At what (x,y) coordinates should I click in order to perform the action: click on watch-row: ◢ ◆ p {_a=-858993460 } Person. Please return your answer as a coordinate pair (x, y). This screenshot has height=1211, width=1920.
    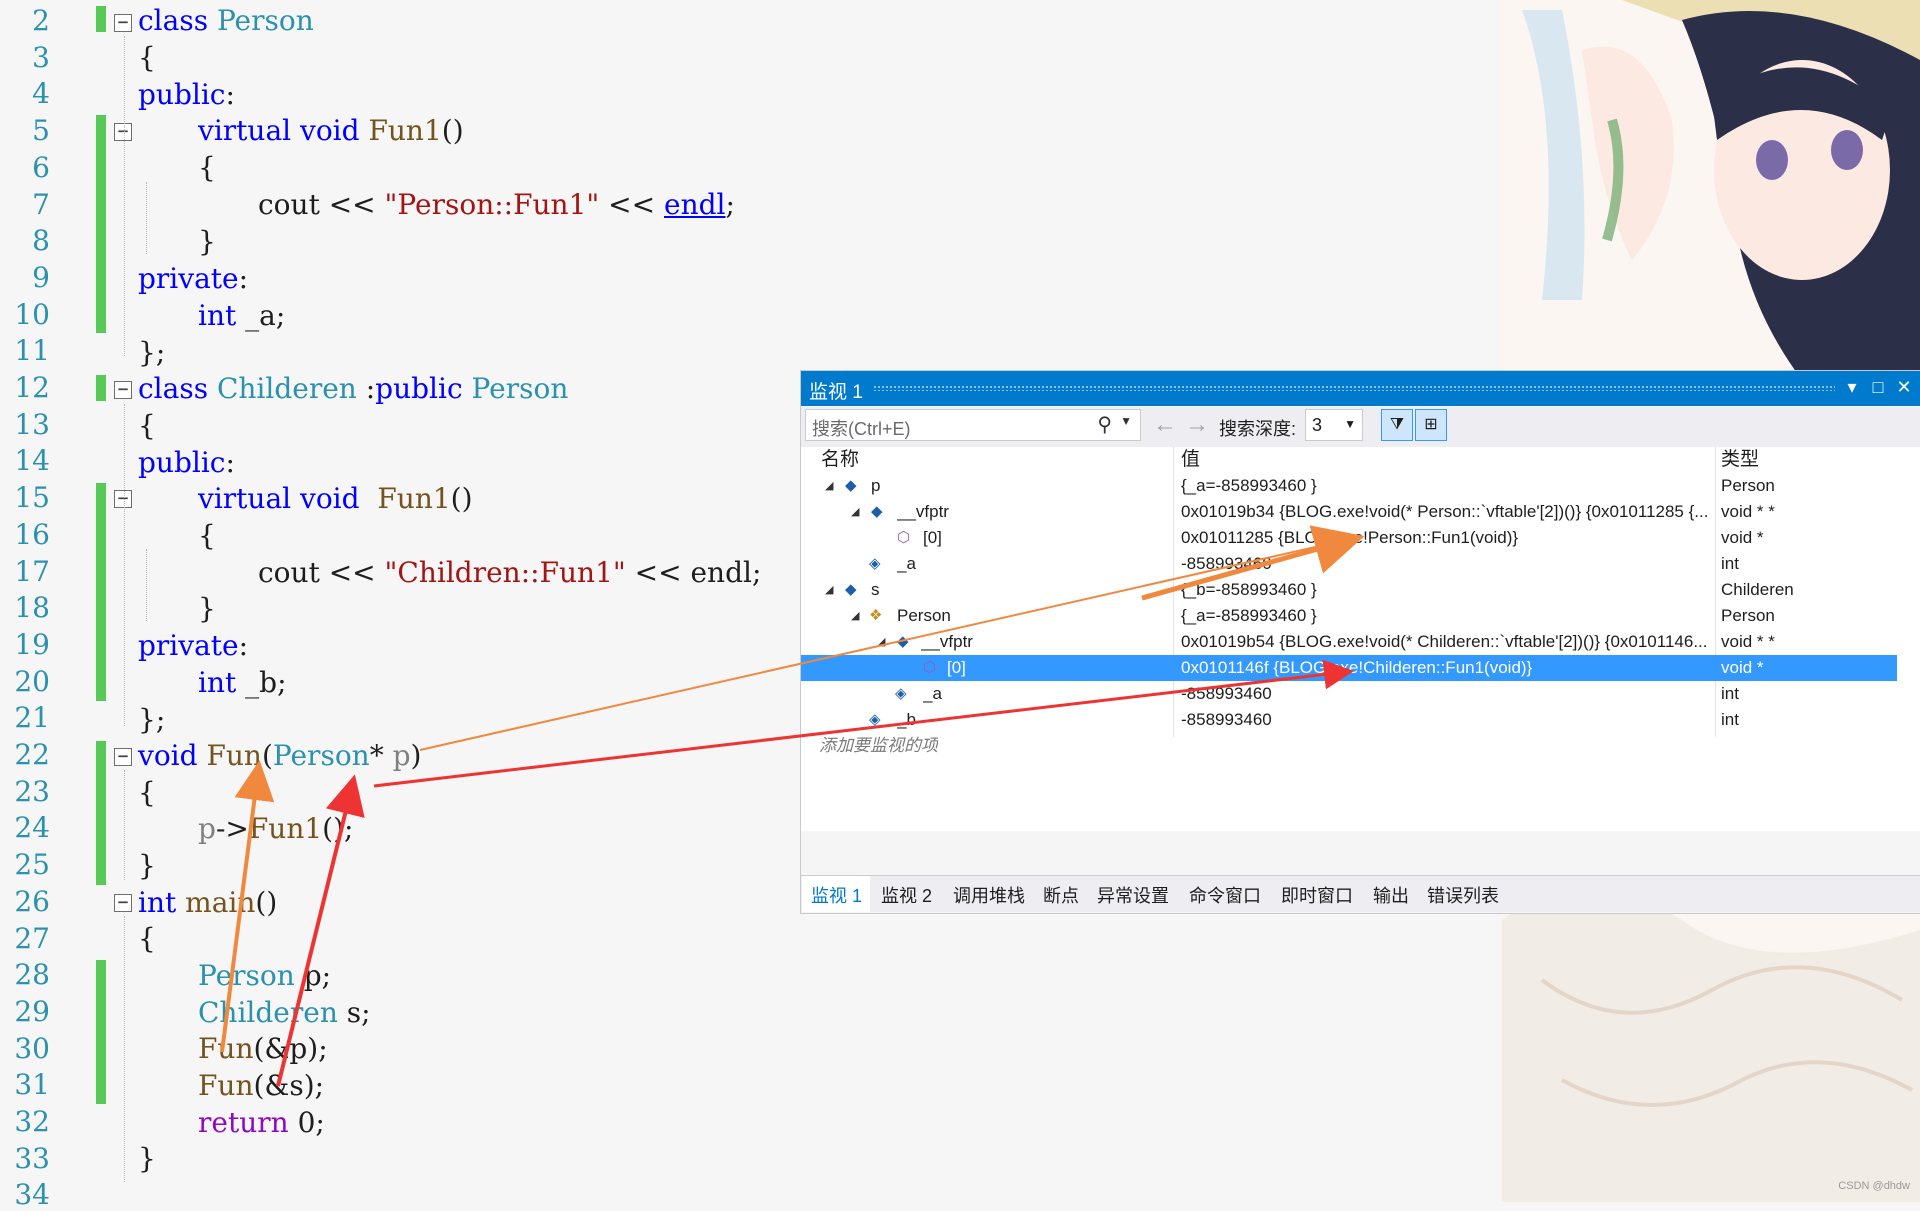
    Looking at the image, I should click on (1349, 486).